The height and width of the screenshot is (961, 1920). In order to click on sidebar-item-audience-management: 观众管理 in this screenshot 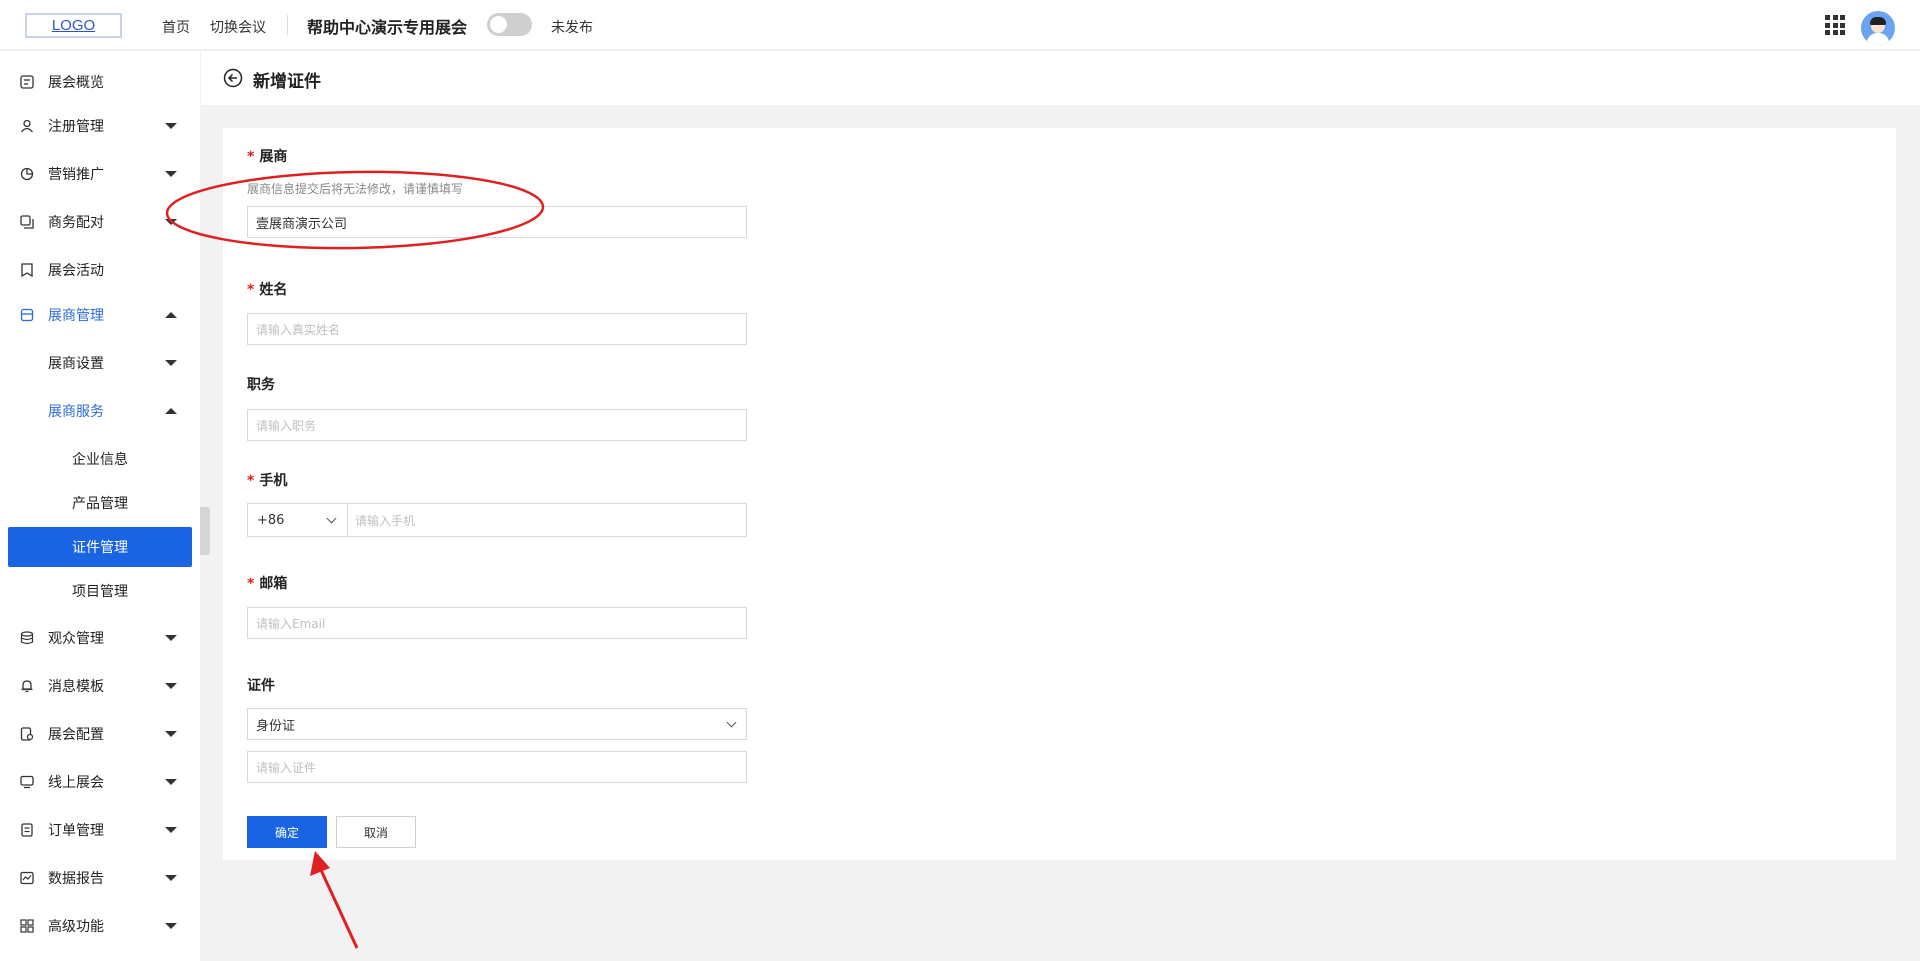, I will do `click(100, 638)`.